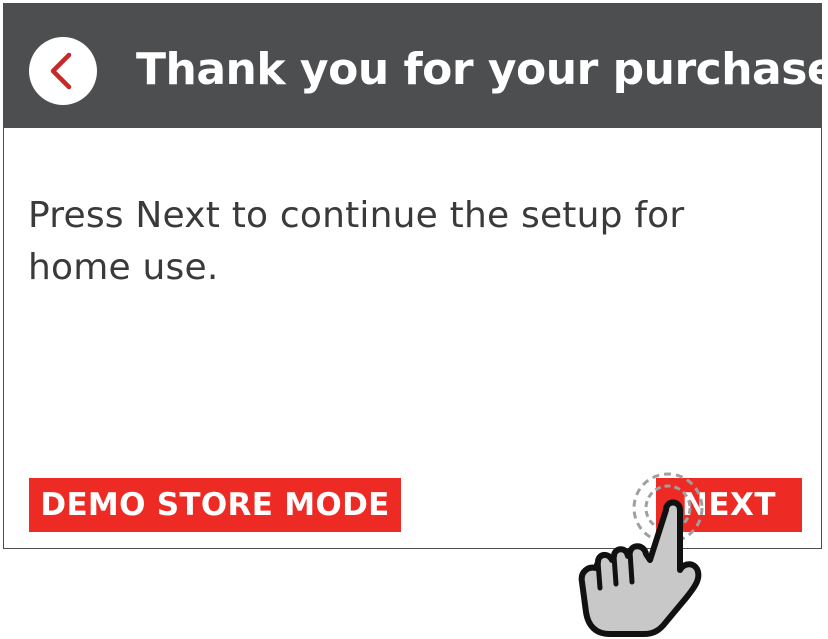  What do you see at coordinates (729, 505) in the screenshot?
I see `next-button: NEXT` at bounding box center [729, 505].